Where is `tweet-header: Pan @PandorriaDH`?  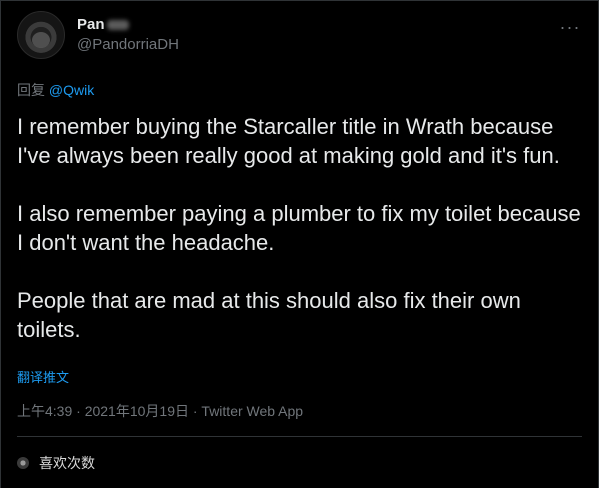
tweet-header: Pan @PandorriaDH is located at coordinates (98, 35).